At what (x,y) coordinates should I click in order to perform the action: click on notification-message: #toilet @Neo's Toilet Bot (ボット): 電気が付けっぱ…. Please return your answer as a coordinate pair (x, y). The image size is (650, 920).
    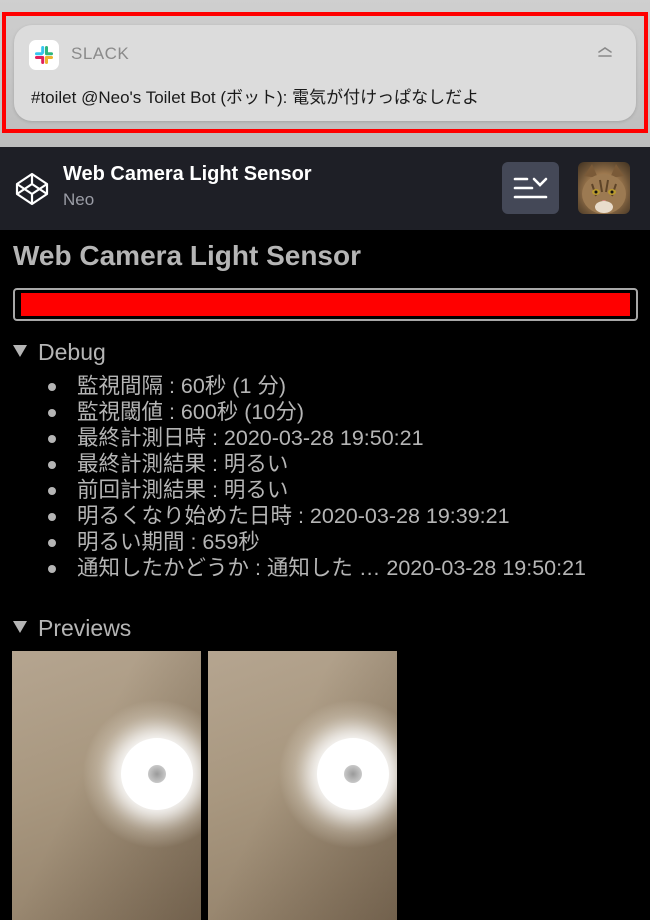
    Looking at the image, I should click on (255, 97).